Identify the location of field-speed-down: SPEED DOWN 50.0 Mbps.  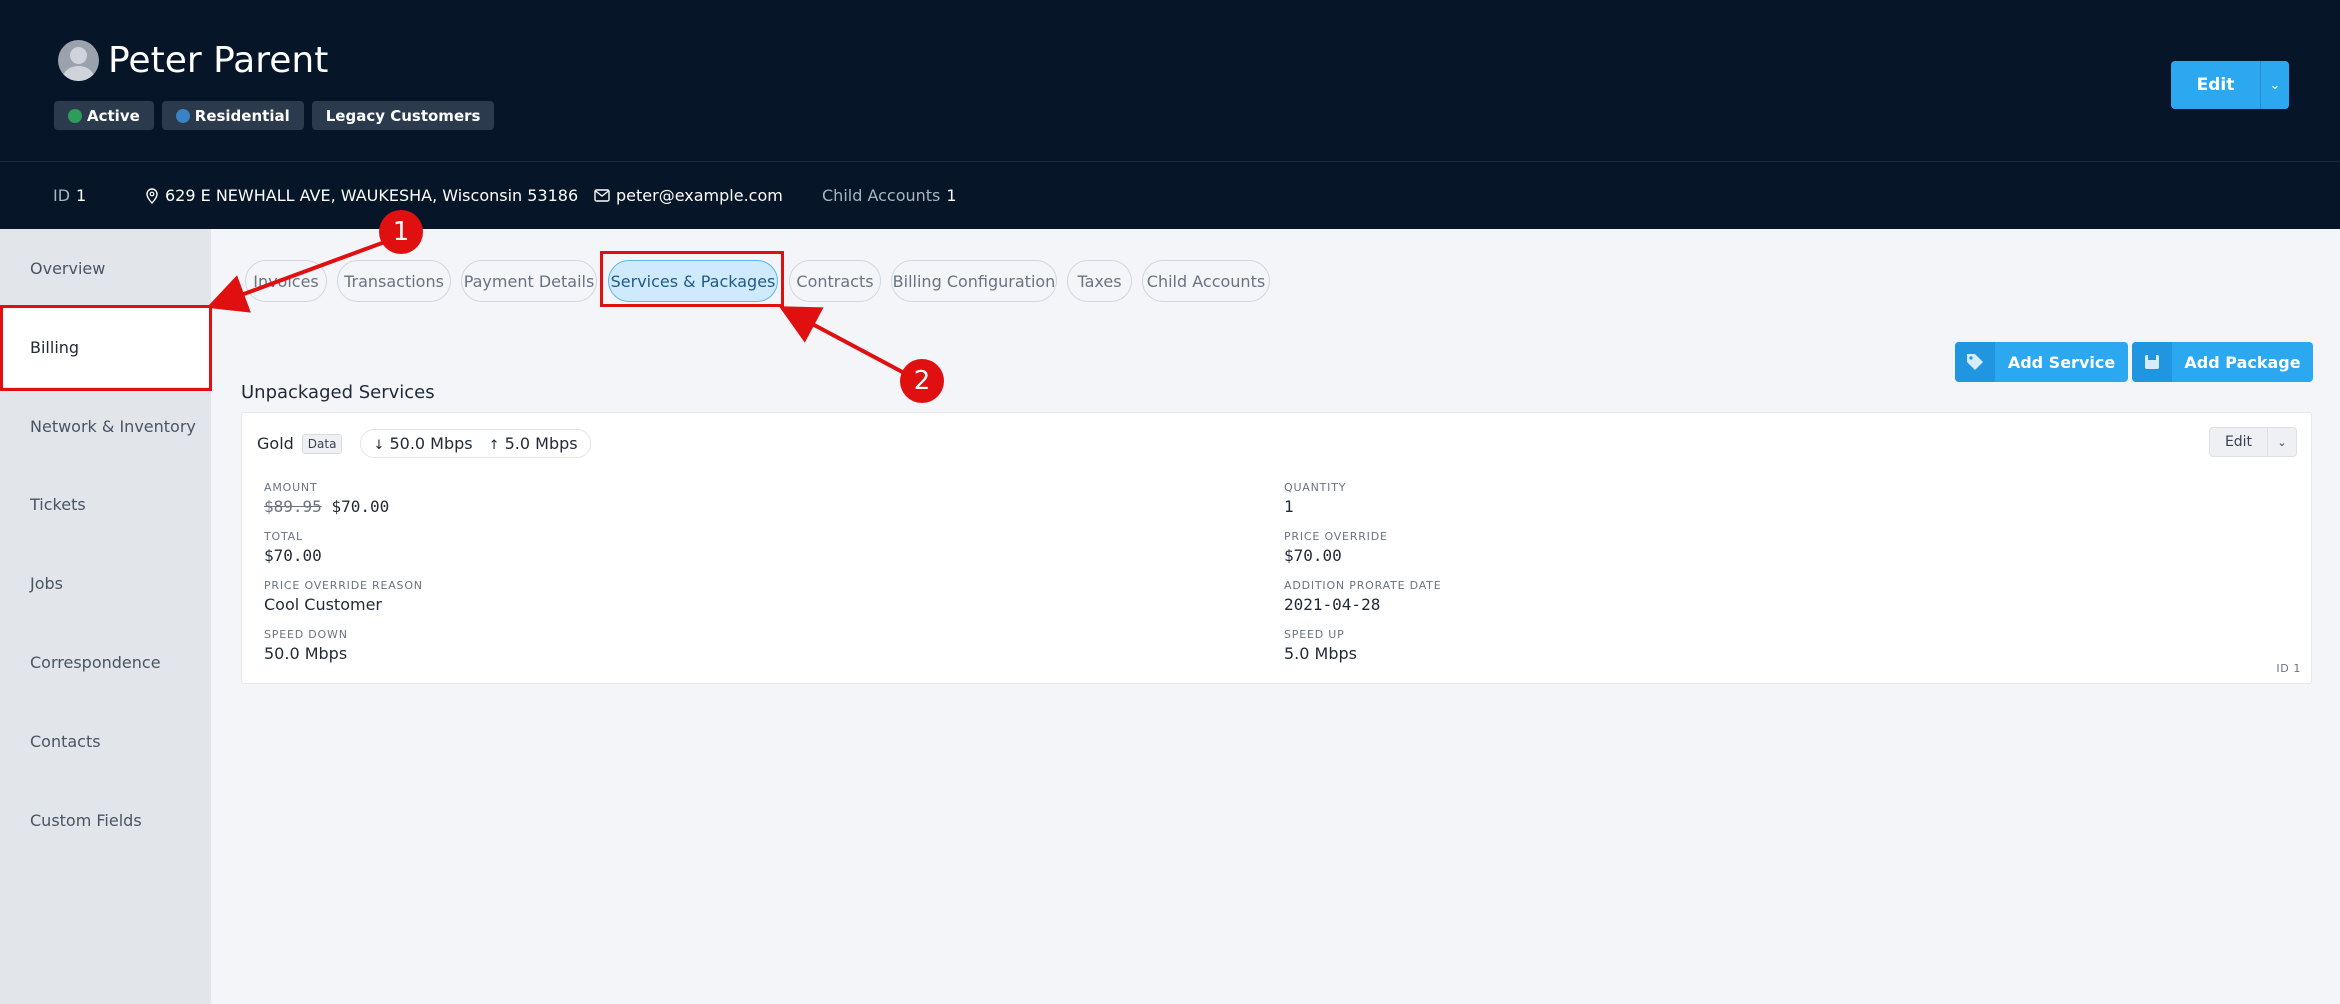
(306, 645).